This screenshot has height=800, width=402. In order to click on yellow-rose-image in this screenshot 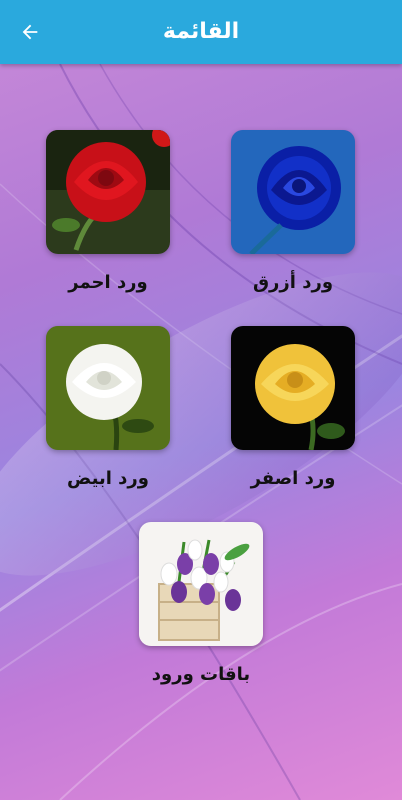, I will do `click(293, 388)`.